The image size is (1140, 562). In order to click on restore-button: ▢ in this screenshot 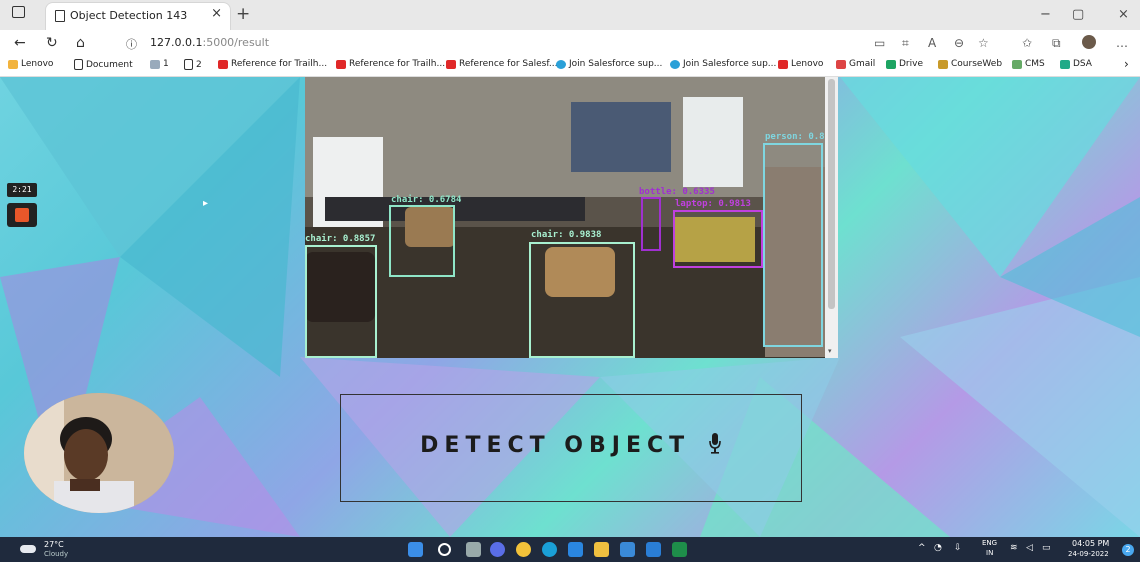, I will do `click(1078, 14)`.